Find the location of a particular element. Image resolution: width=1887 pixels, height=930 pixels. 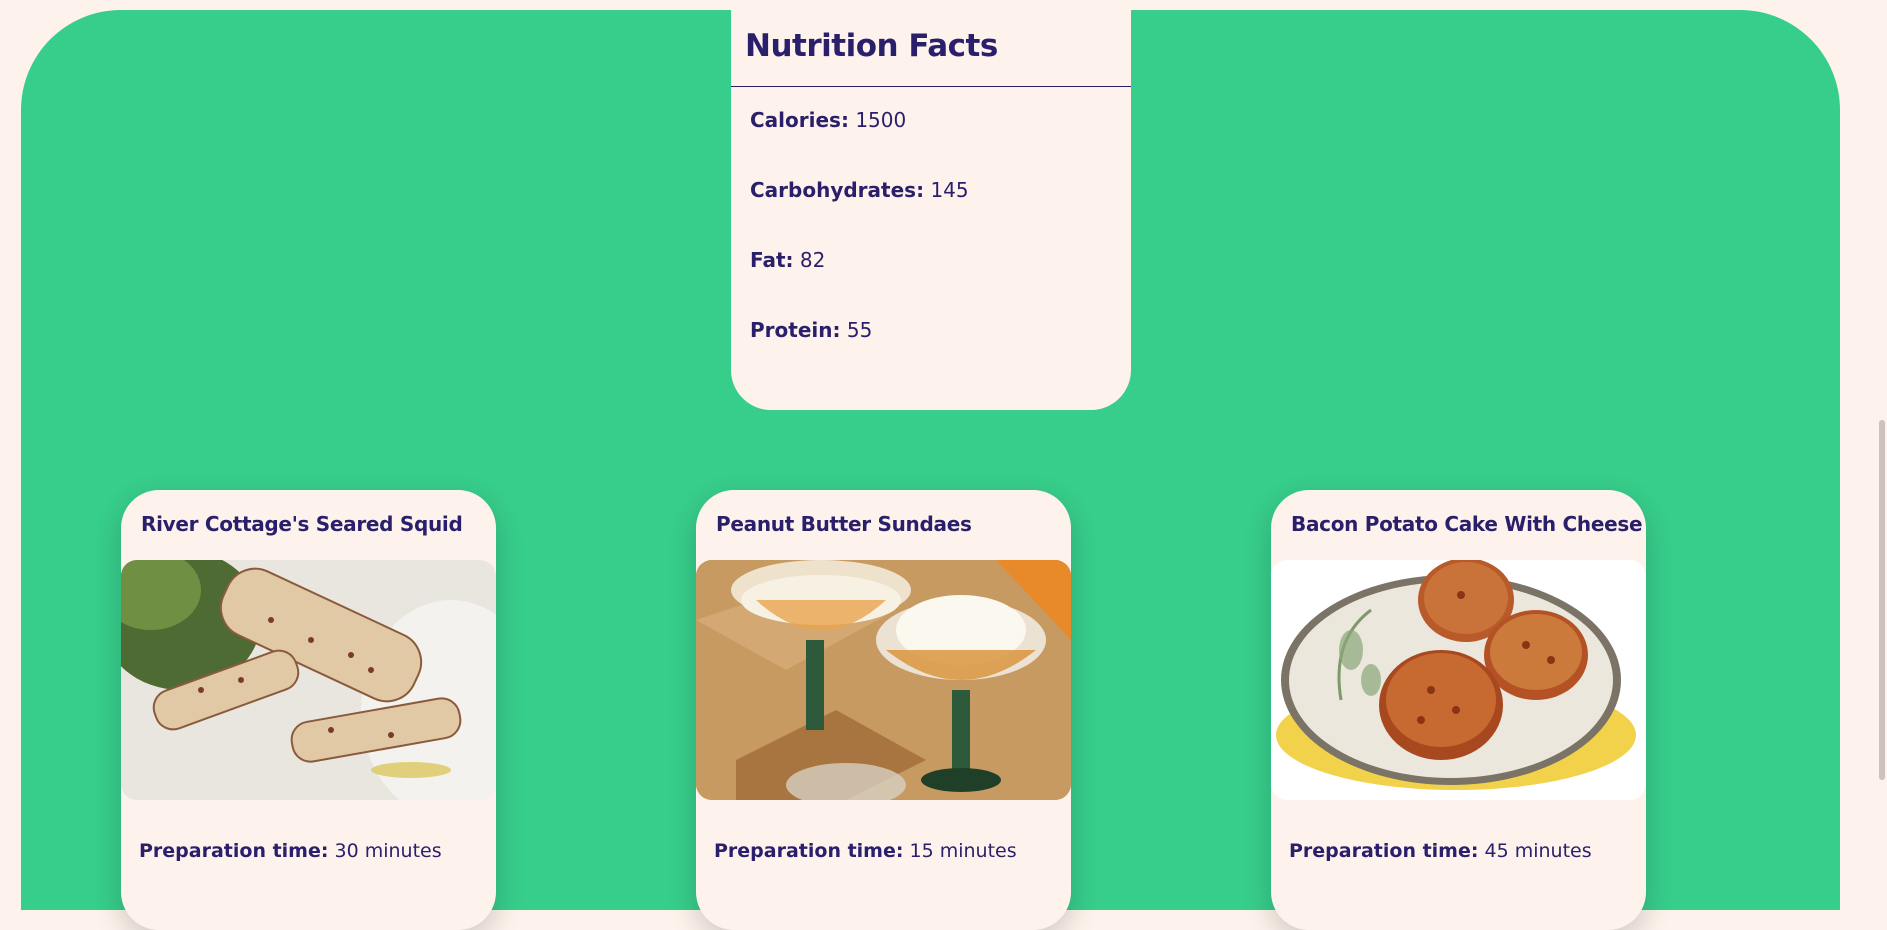

page-scrollbar is located at coordinates (1882, 600).